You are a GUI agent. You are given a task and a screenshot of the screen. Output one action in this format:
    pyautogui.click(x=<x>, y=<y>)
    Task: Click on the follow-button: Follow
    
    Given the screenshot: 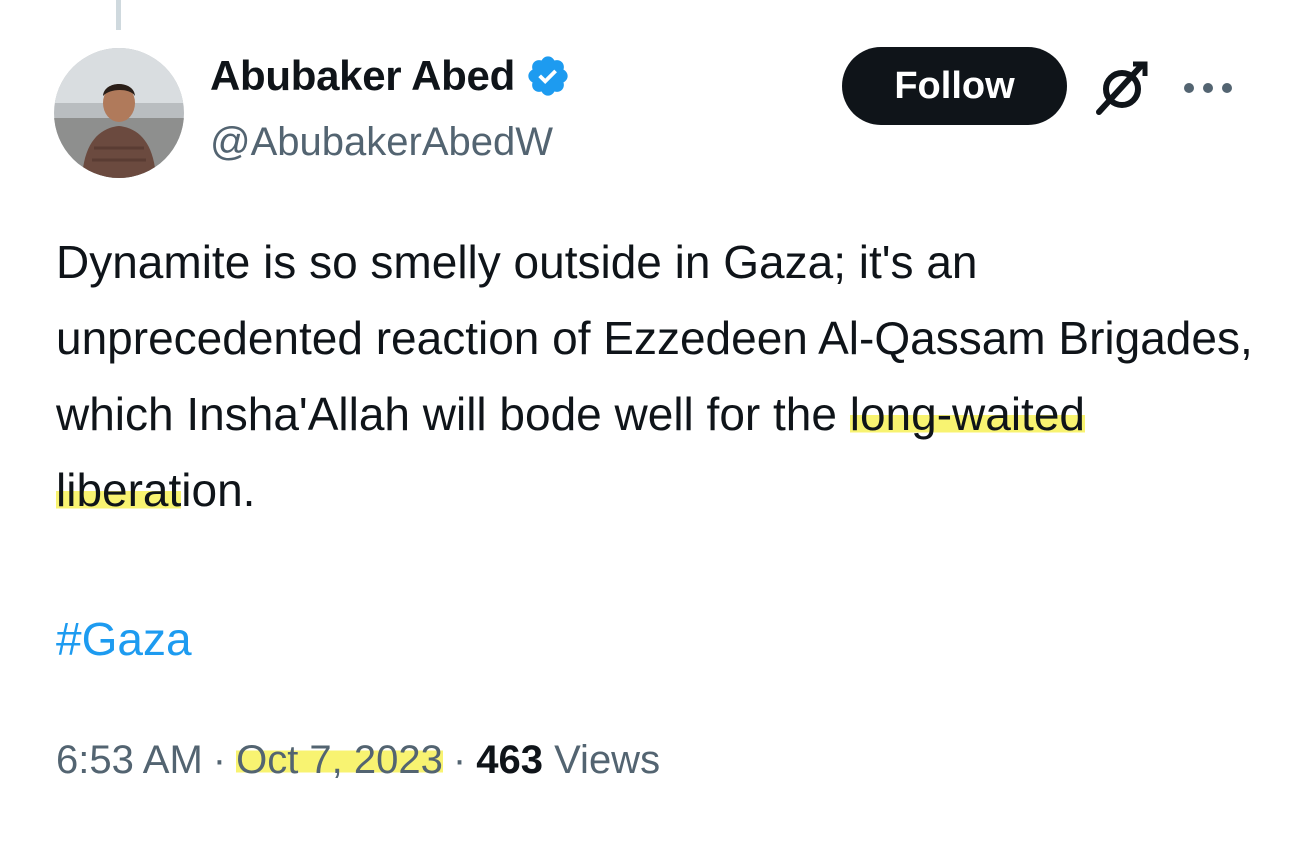 What is the action you would take?
    pyautogui.click(x=954, y=86)
    